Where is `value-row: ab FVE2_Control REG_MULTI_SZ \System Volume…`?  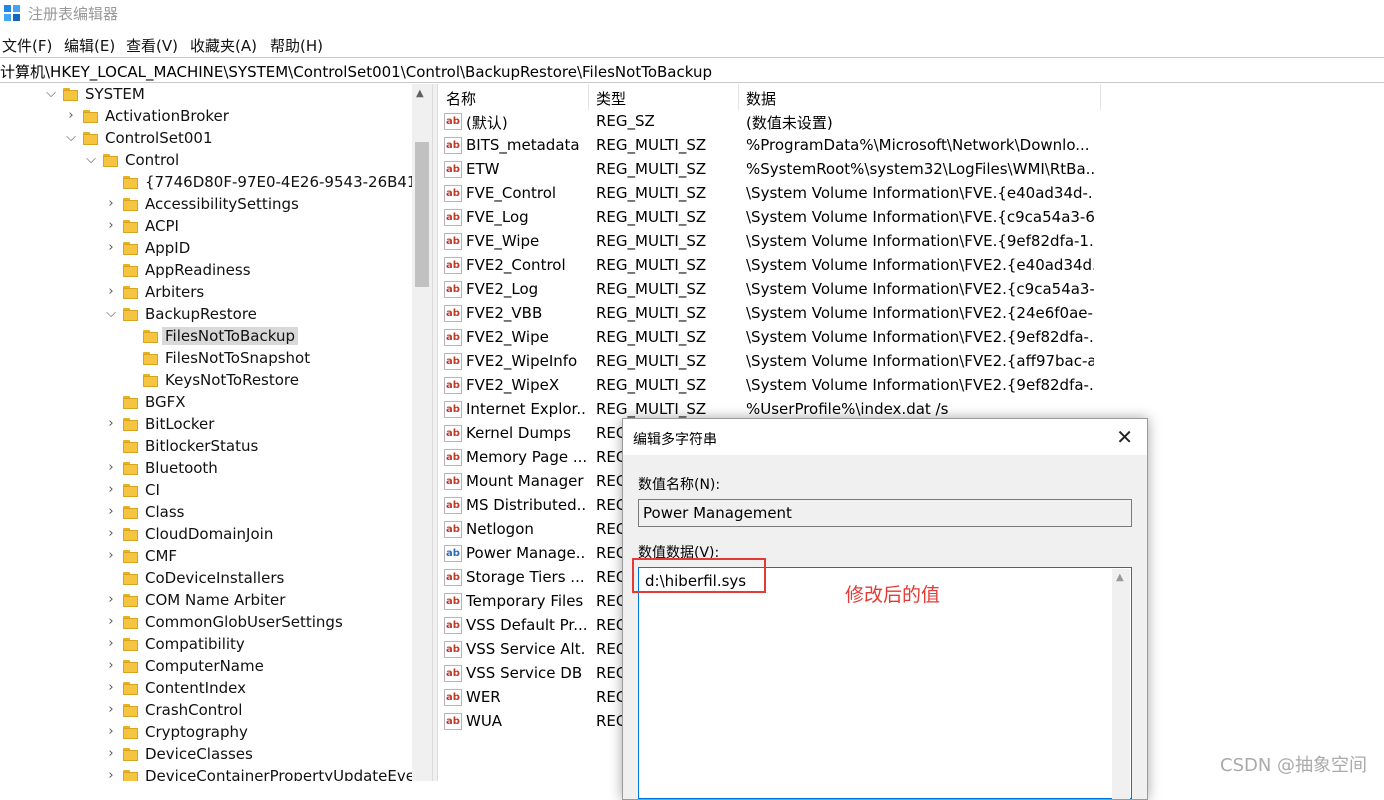 value-row: ab FVE2_Control REG_MULTI_SZ \System Volume… is located at coordinates (911, 266).